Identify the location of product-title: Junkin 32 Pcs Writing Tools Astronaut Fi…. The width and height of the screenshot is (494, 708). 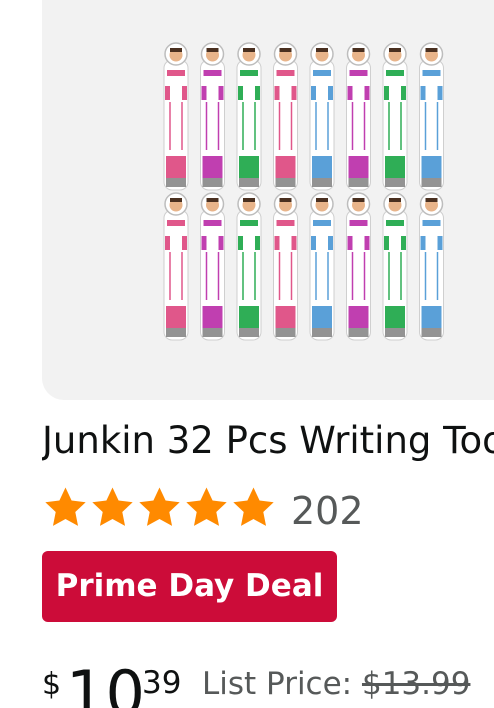
(268, 441).